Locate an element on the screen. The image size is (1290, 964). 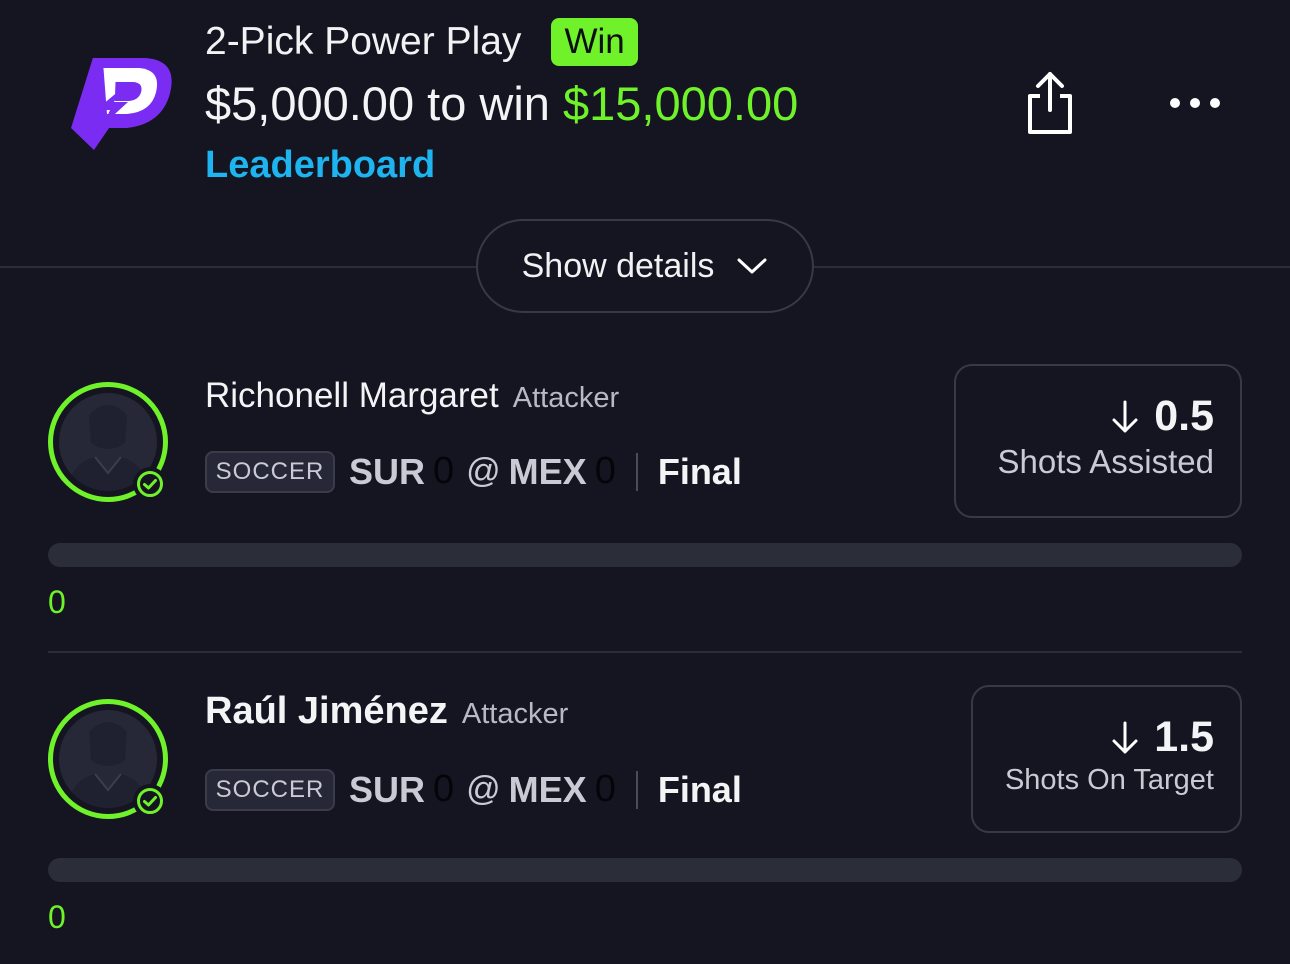
stake-row: $5,000.00 to win $15,000.00 is located at coordinates (501, 104).